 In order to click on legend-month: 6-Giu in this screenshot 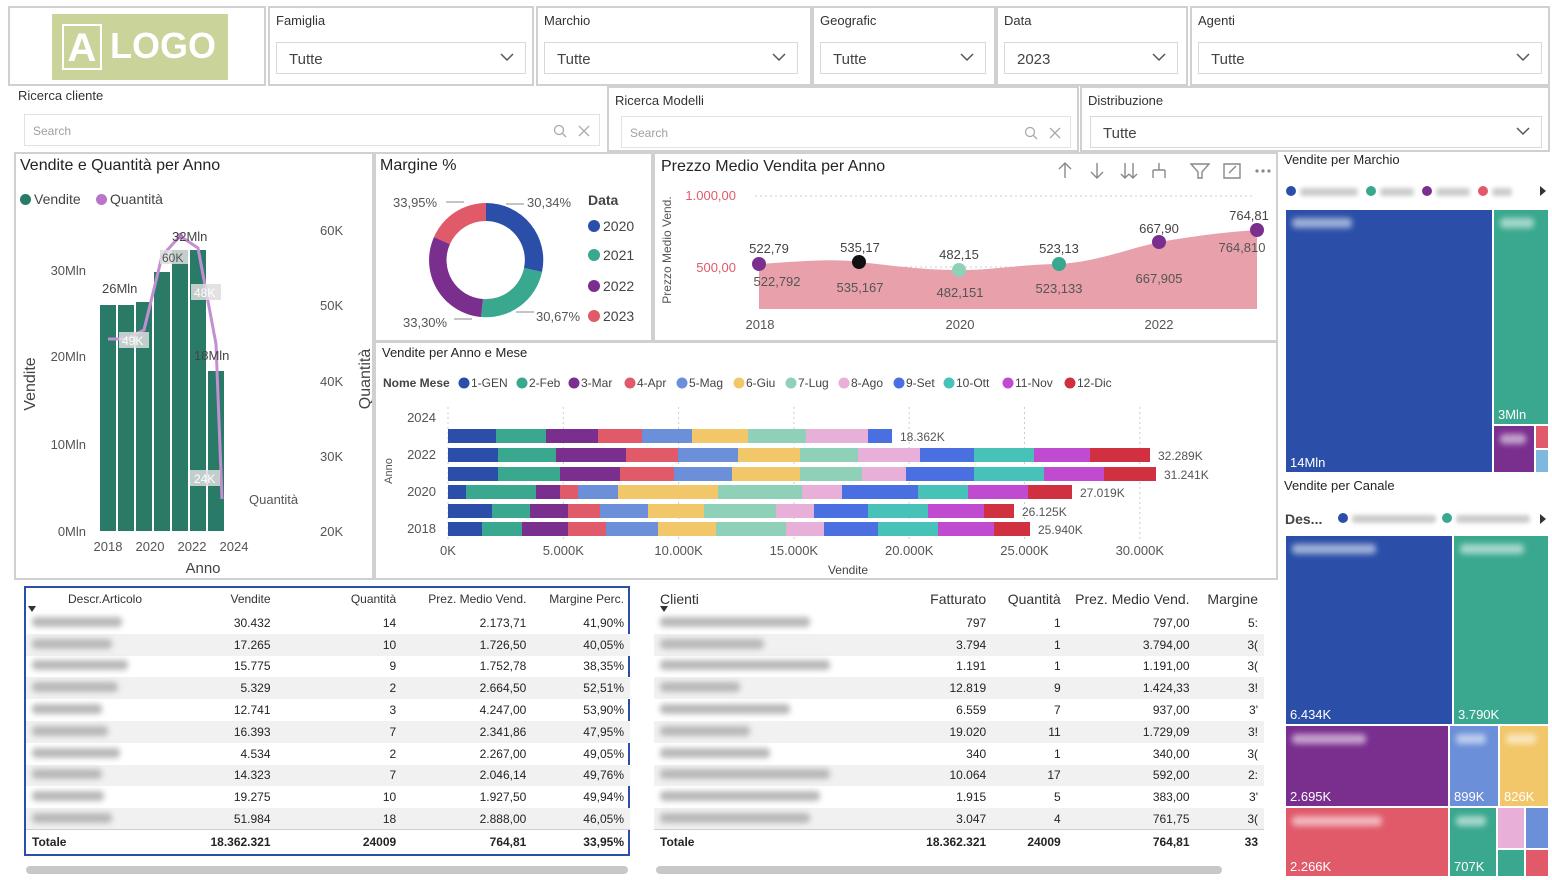, I will do `click(760, 383)`.